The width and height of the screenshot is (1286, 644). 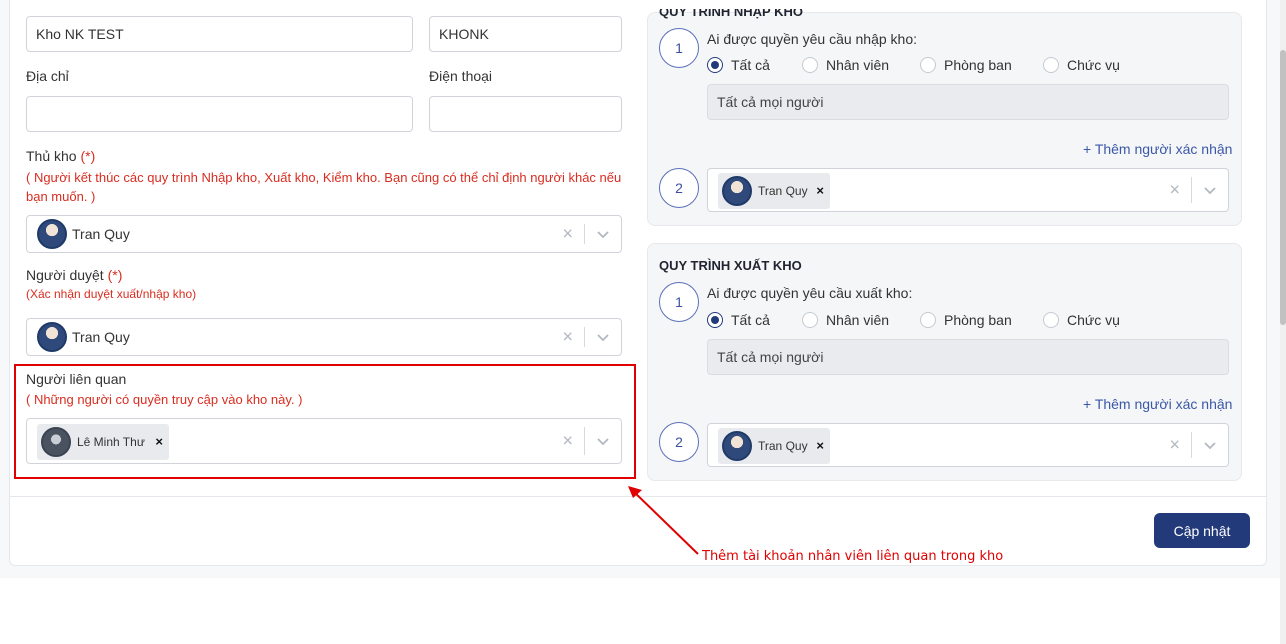 I want to click on export-option-all: Tất cả, so click(x=738, y=320).